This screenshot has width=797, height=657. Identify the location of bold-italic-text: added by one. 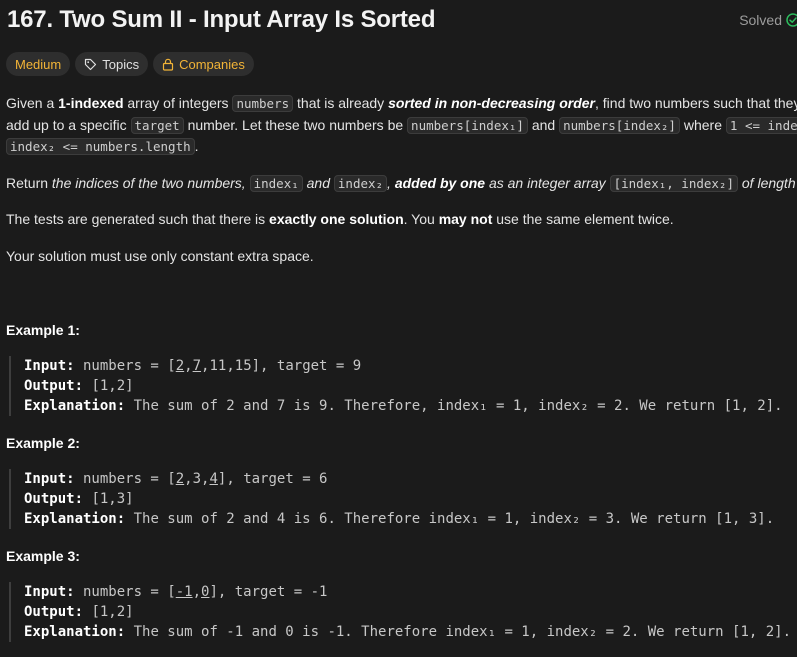
(440, 182).